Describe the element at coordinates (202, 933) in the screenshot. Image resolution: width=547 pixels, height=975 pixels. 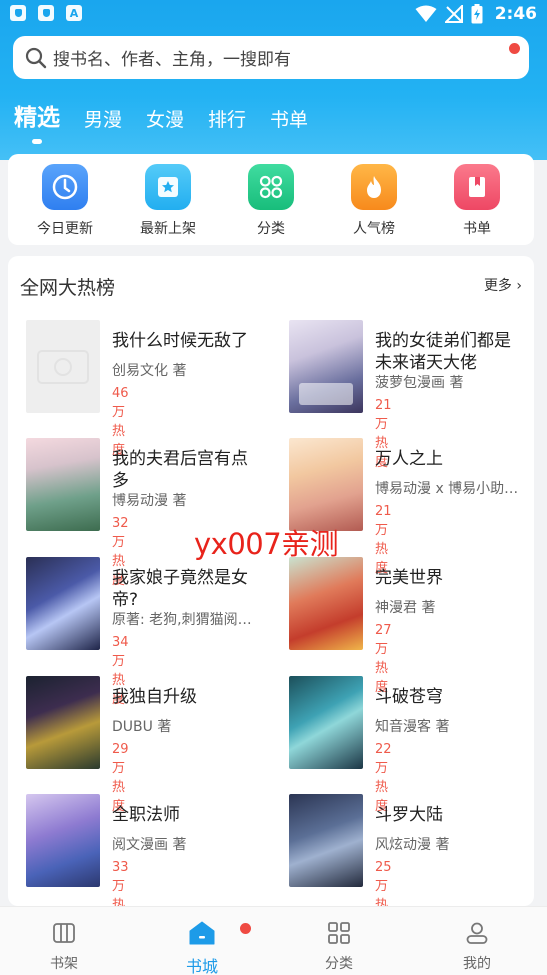
I see `home-icon` at that location.